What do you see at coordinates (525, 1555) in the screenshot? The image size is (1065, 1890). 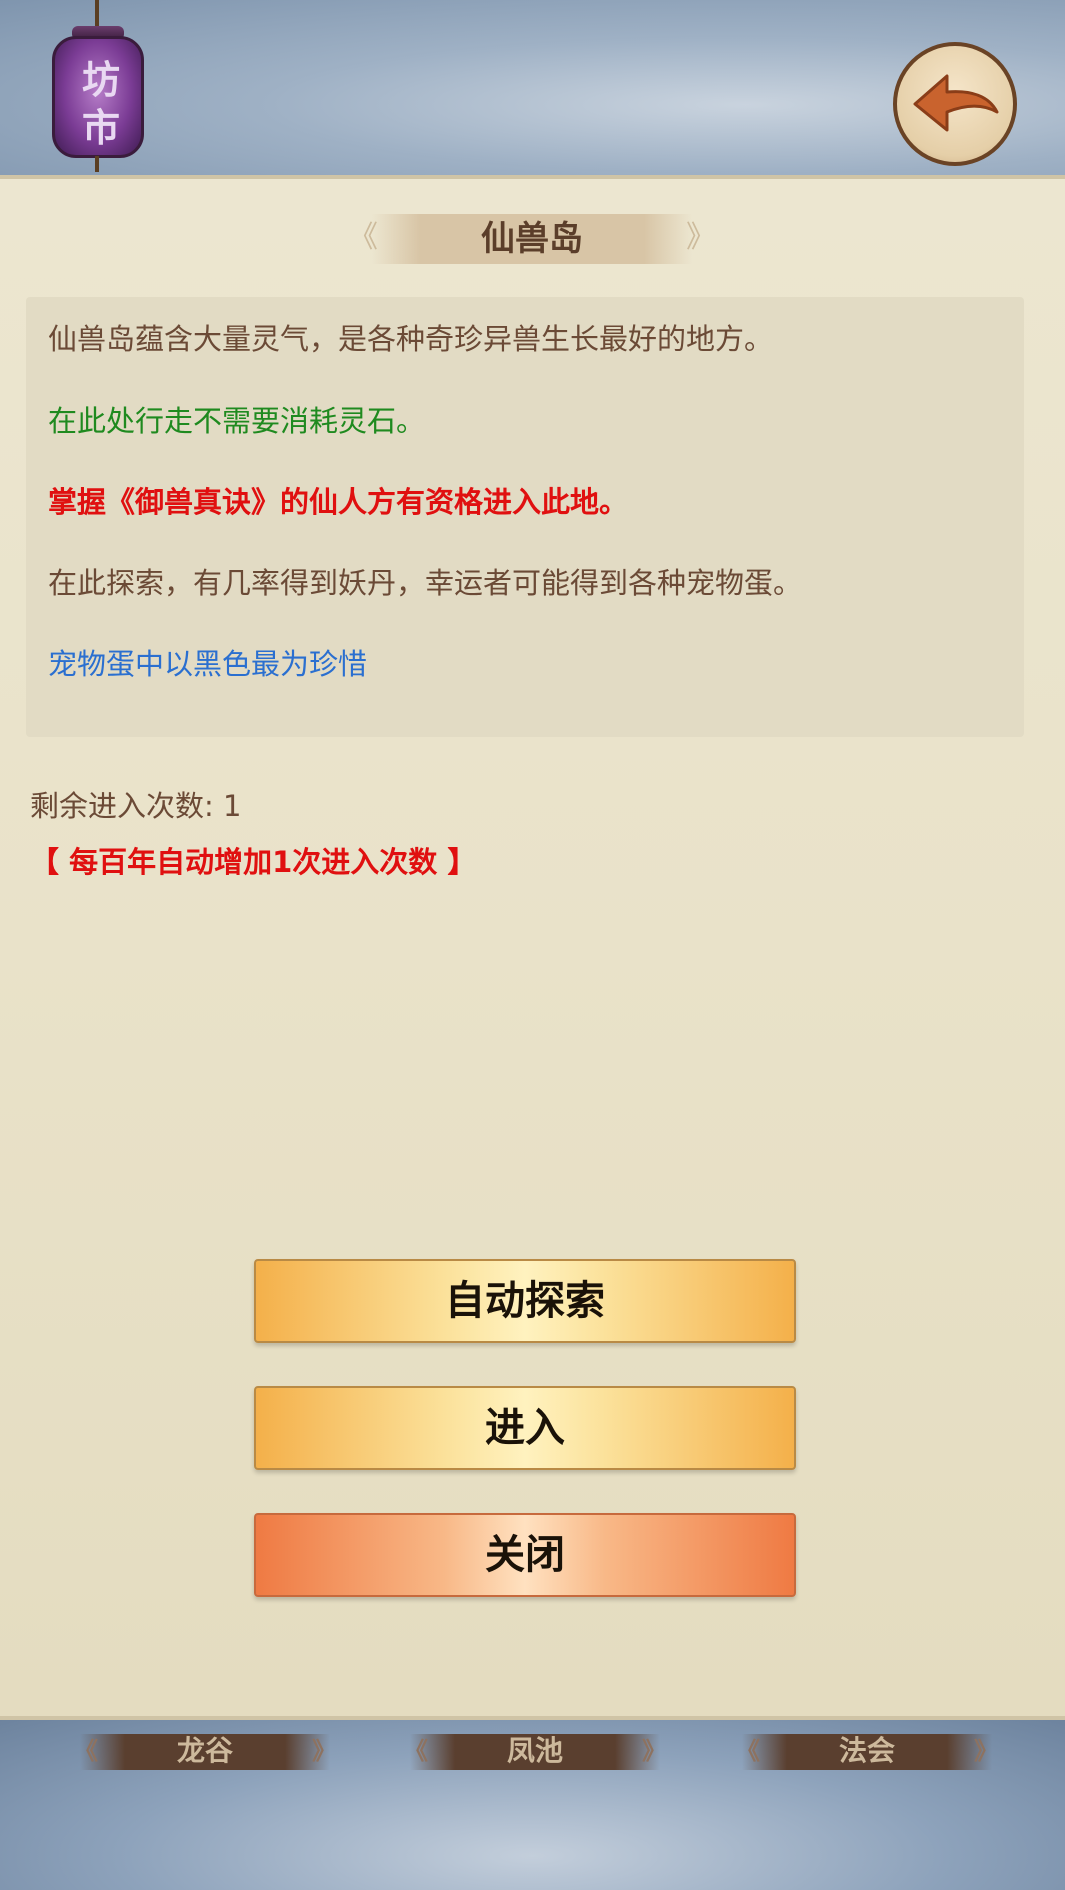 I see `close-button: 关闭` at bounding box center [525, 1555].